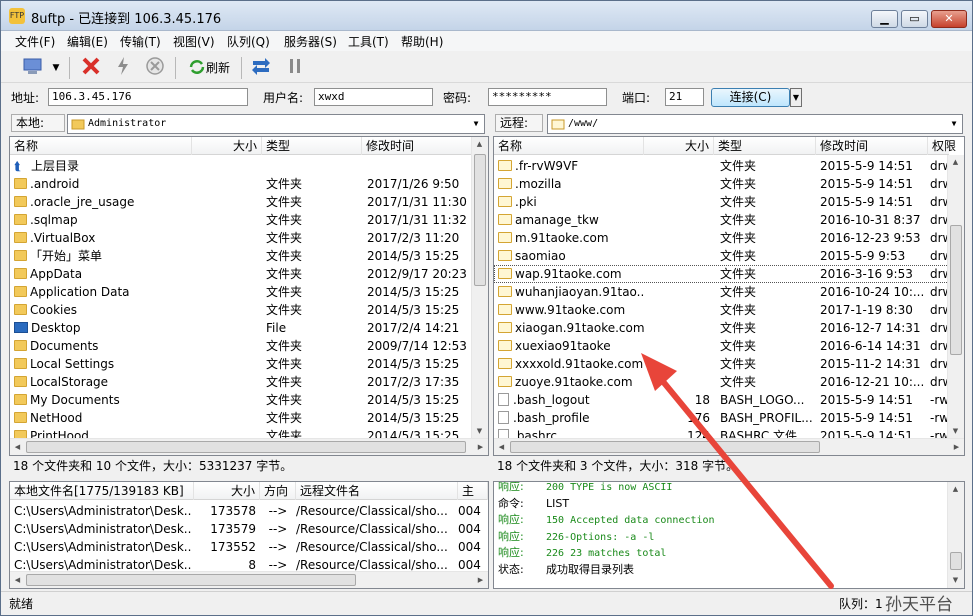 The image size is (973, 616). What do you see at coordinates (422, 41) in the screenshot?
I see `menu-help: 帮助(H)` at bounding box center [422, 41].